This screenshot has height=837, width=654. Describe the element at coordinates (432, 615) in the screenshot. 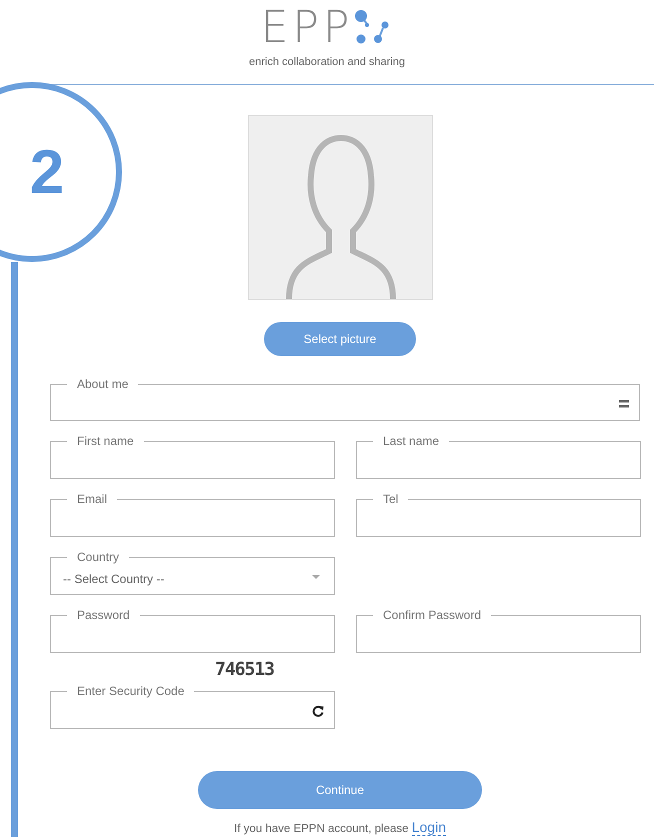

I see `field-label: Confirm Password` at that location.